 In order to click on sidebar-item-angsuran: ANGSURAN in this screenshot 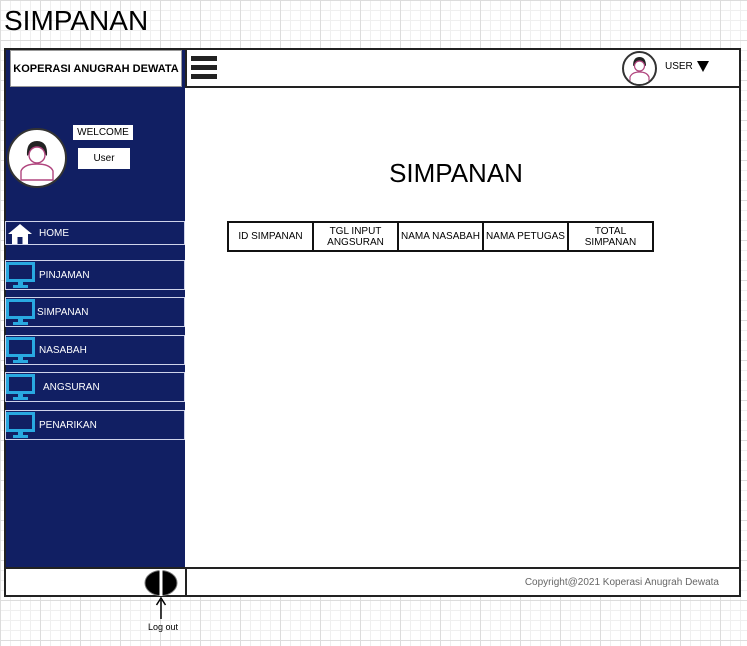, I will do `click(95, 387)`.